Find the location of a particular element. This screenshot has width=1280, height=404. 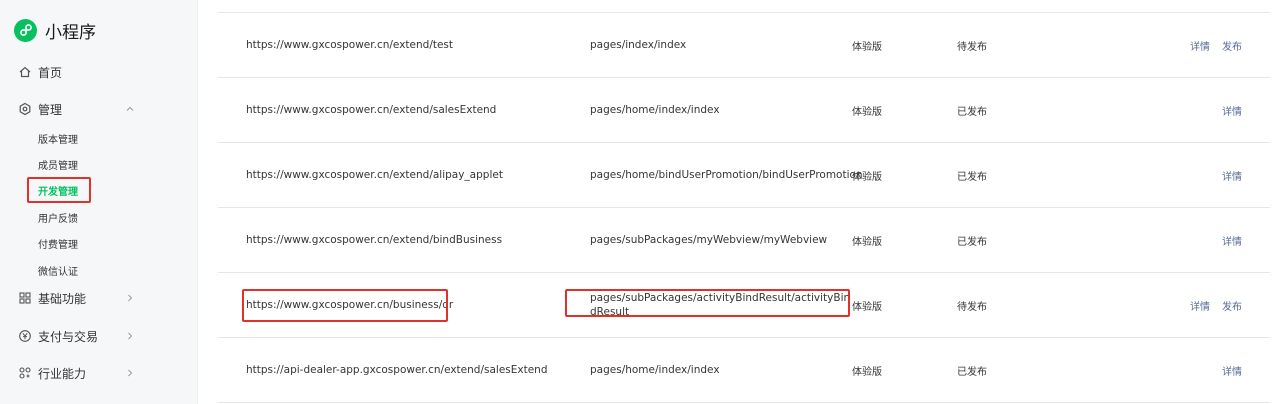

sidebar-item-feedback: 用户反馈 is located at coordinates (58, 217).